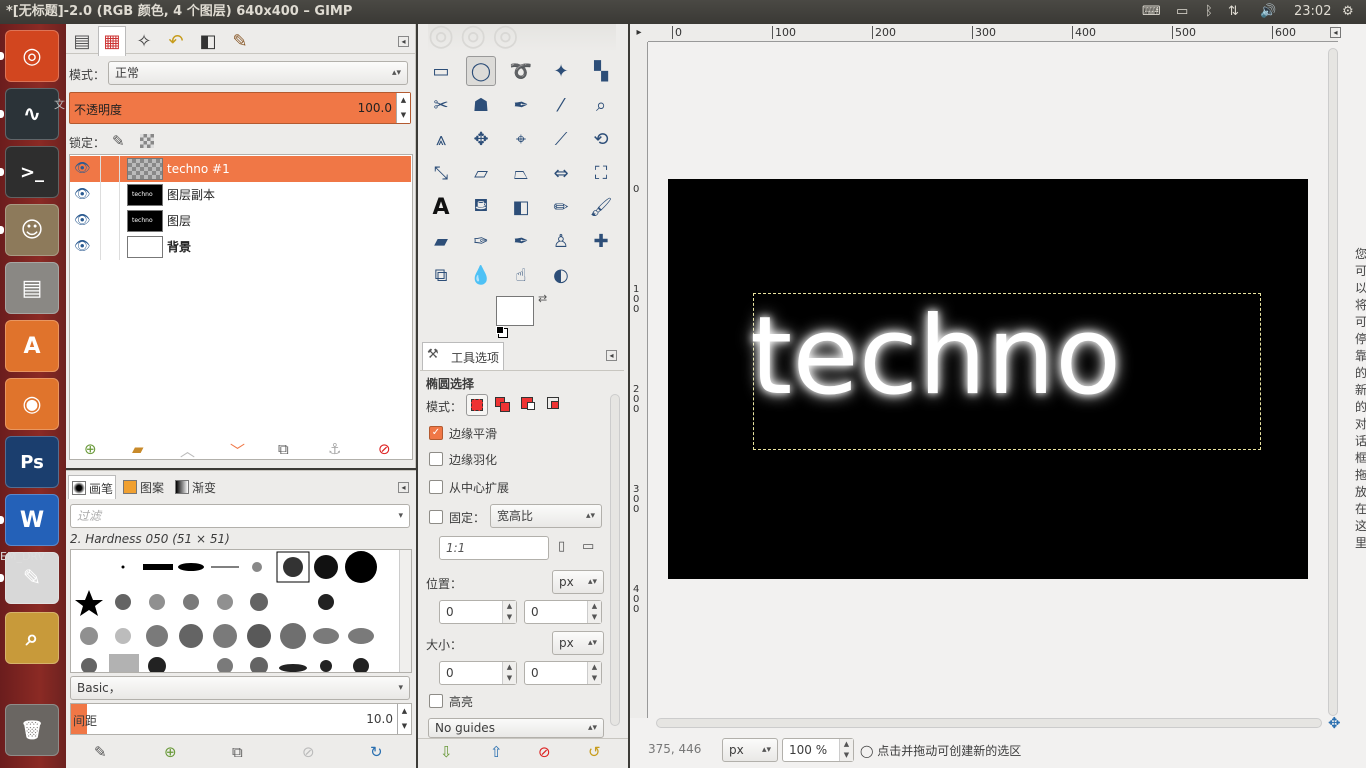 The image size is (1366, 768). I want to click on layer-name: techno #1, so click(198, 169).